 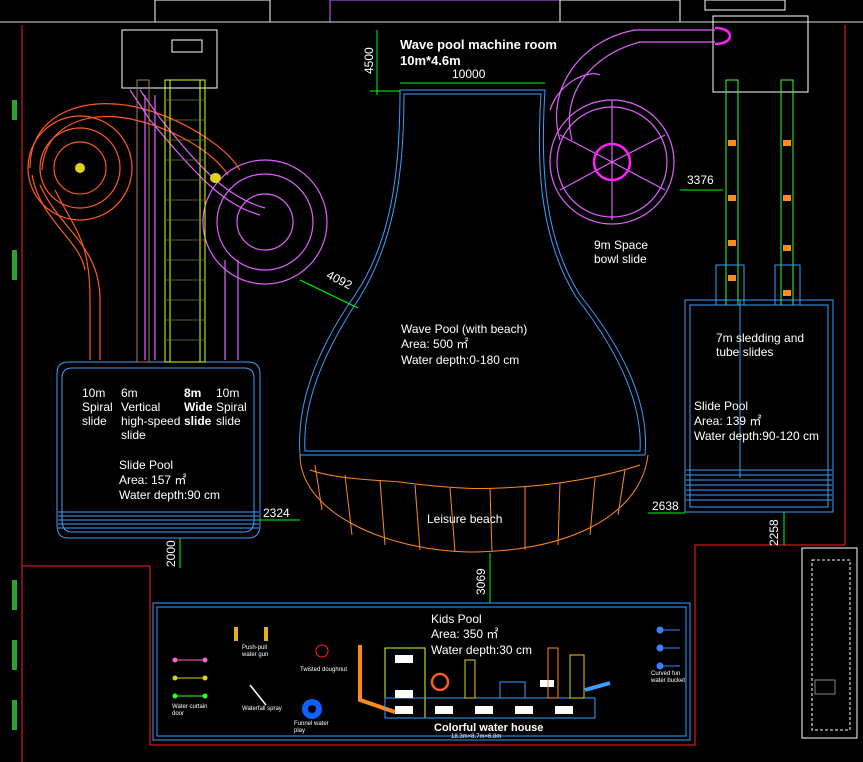 What do you see at coordinates (228, 393) in the screenshot?
I see `slide4-height: 10m` at bounding box center [228, 393].